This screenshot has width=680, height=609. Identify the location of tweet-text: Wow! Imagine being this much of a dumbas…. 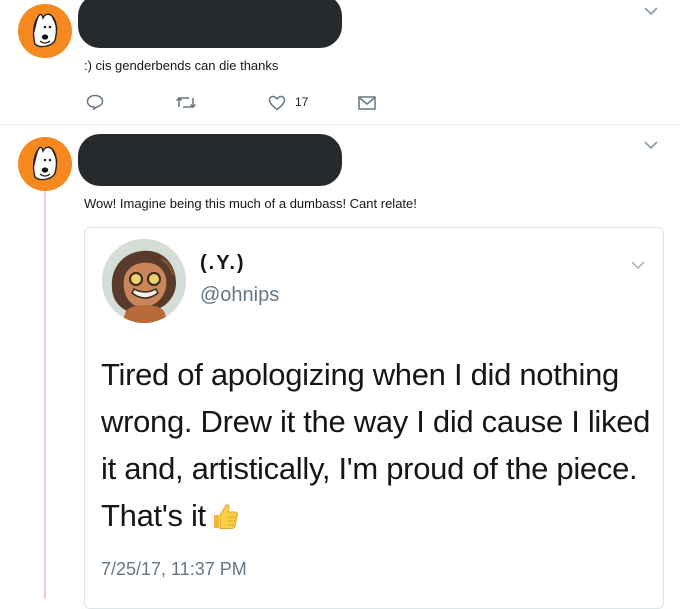
(250, 203).